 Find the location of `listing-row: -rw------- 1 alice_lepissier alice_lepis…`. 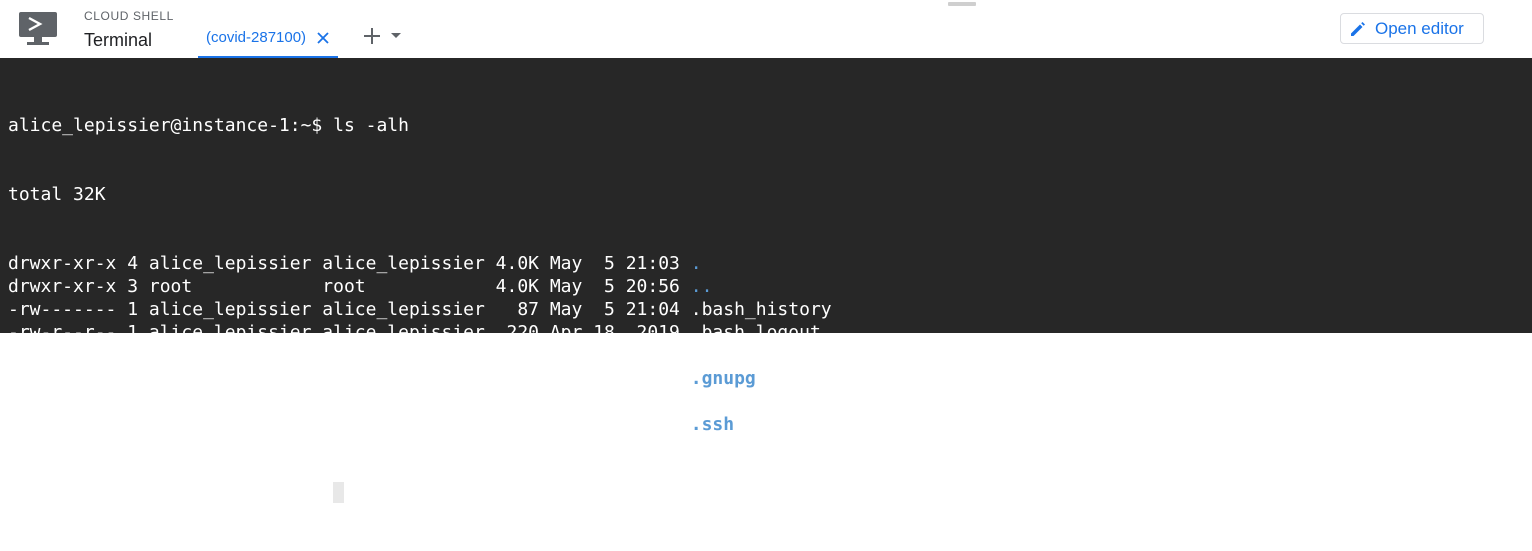

listing-row: -rw------- 1 alice_lepissier alice_lepis… is located at coordinates (420, 309).